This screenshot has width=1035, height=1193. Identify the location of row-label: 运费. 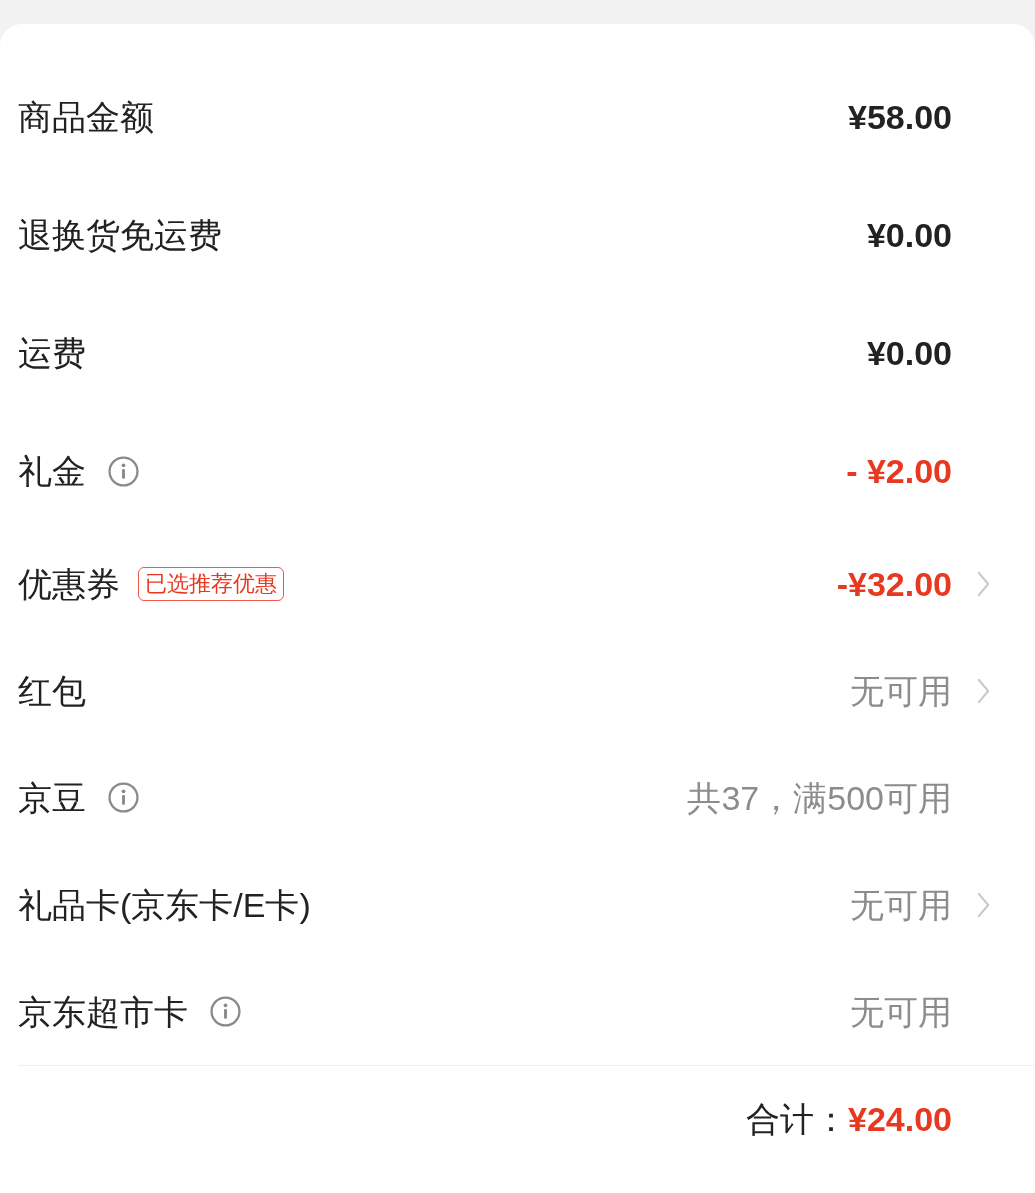
(52, 353).